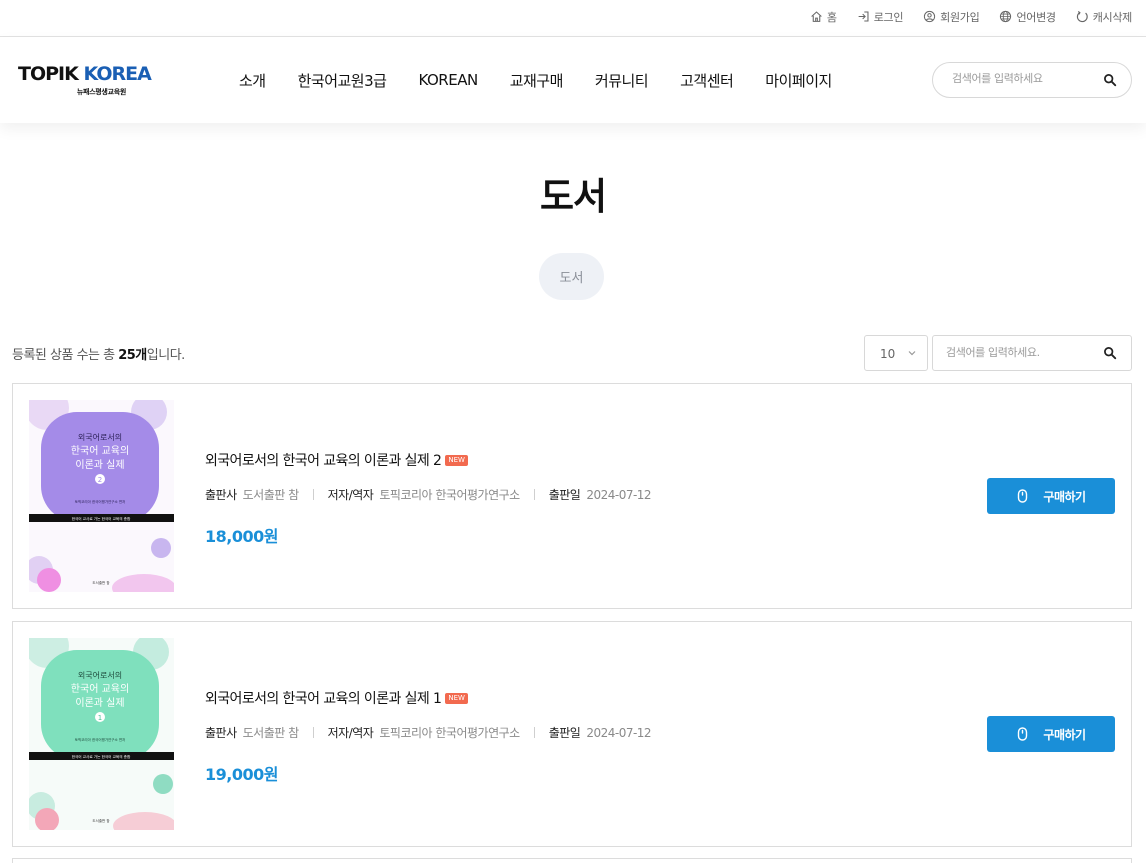  Describe the element at coordinates (323, 461) in the screenshot. I see `product-title-text: 외국어로서의 한국어 교육의 이론과 실제 2` at that location.